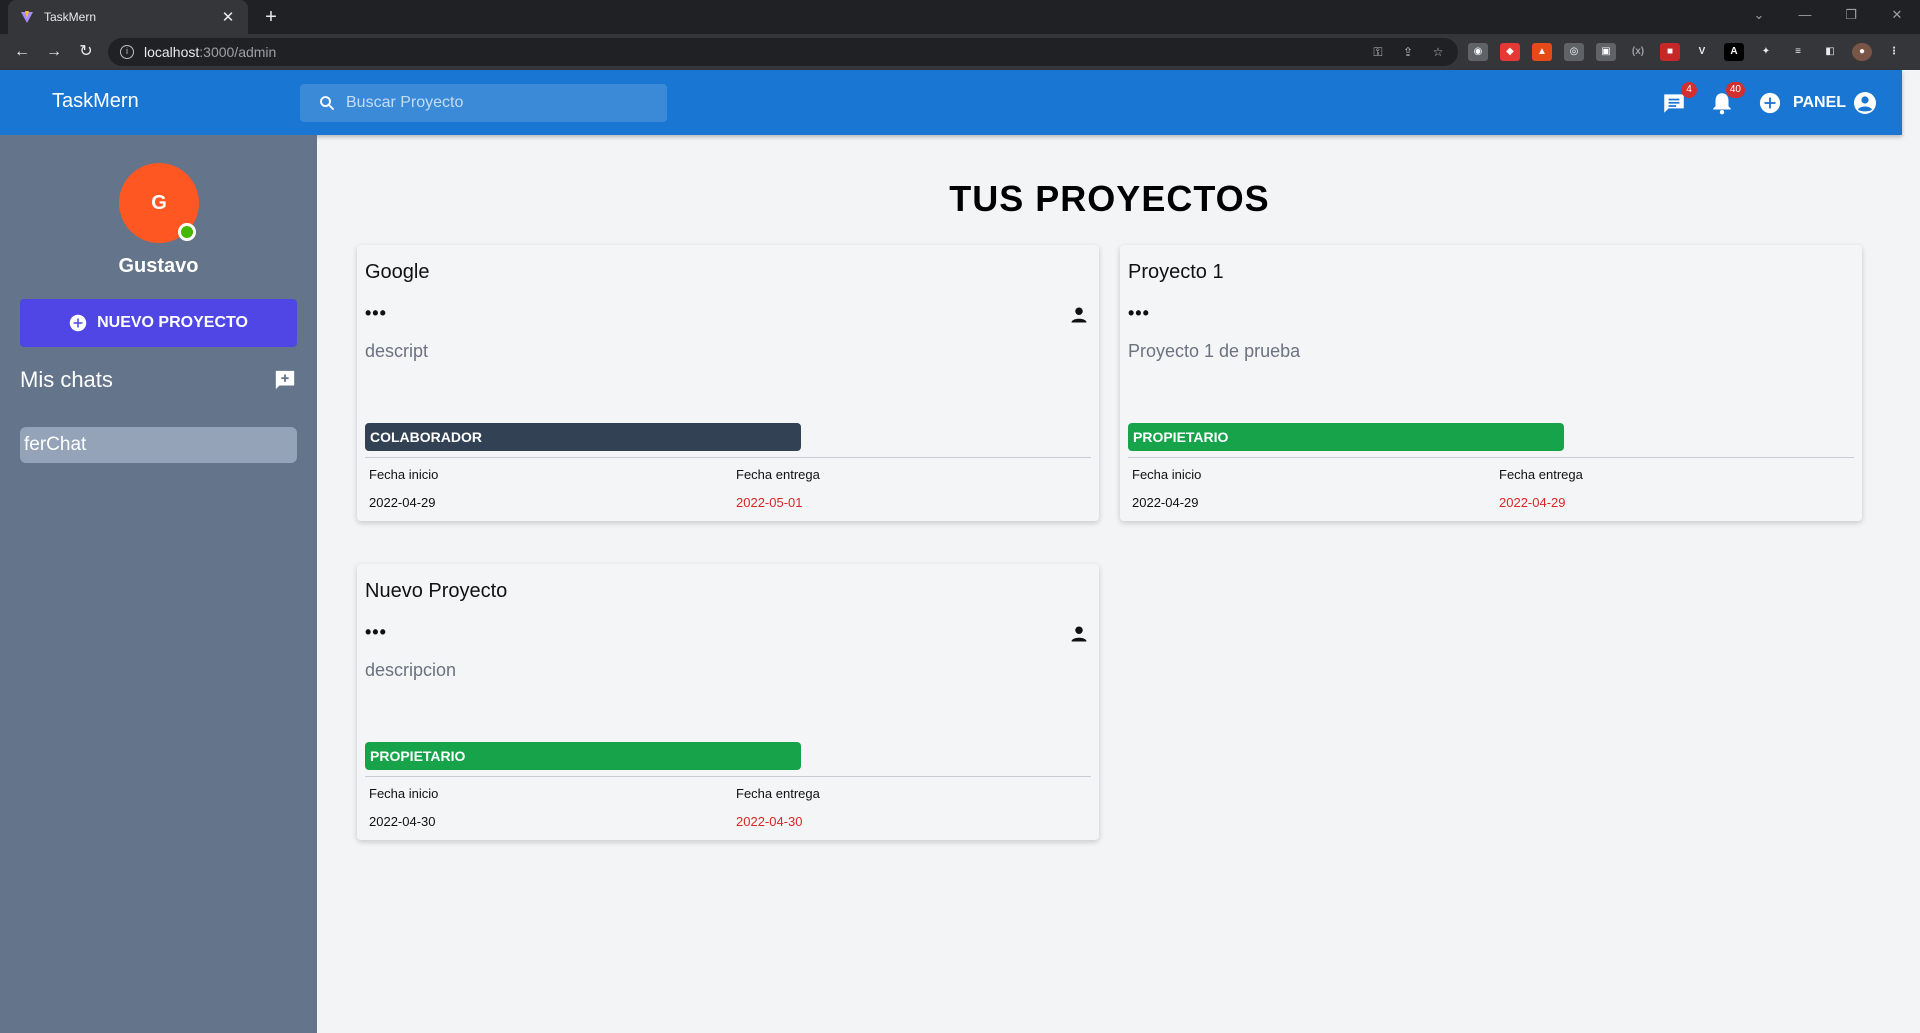 Image resolution: width=1920 pixels, height=1033 pixels. Describe the element at coordinates (128, 17) in the screenshot. I see `browser-tab: TaskMern ✕` at that location.